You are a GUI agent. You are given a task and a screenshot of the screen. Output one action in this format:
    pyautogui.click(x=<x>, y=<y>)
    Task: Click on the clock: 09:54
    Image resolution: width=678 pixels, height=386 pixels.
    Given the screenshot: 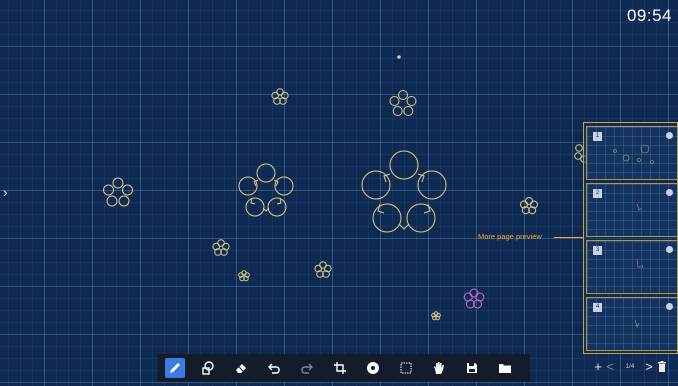 What is the action you would take?
    pyautogui.click(x=649, y=15)
    